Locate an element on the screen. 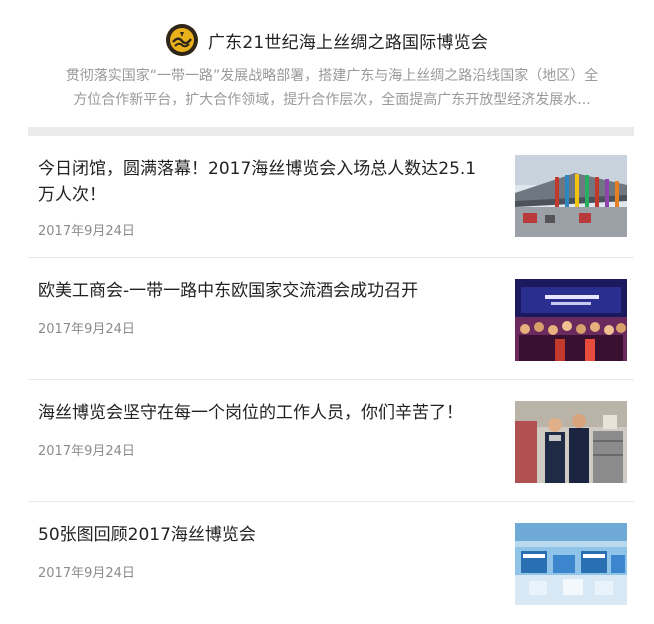 Image resolution: width=654 pixels, height=624 pixels. expo-logo-icon is located at coordinates (181, 40).